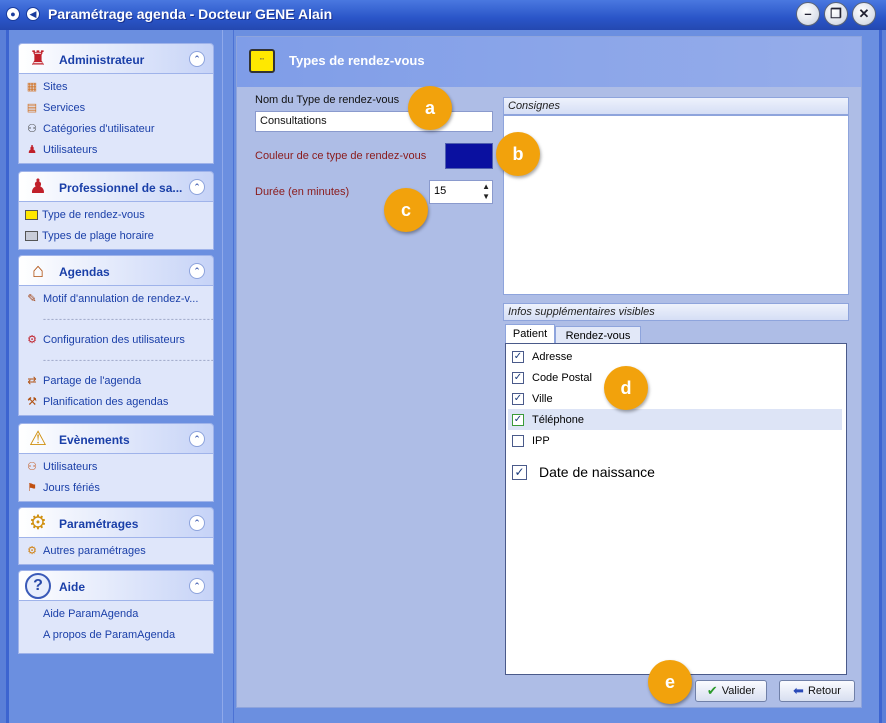 The image size is (886, 723). I want to click on system-menu-icon: ●, so click(13, 14).